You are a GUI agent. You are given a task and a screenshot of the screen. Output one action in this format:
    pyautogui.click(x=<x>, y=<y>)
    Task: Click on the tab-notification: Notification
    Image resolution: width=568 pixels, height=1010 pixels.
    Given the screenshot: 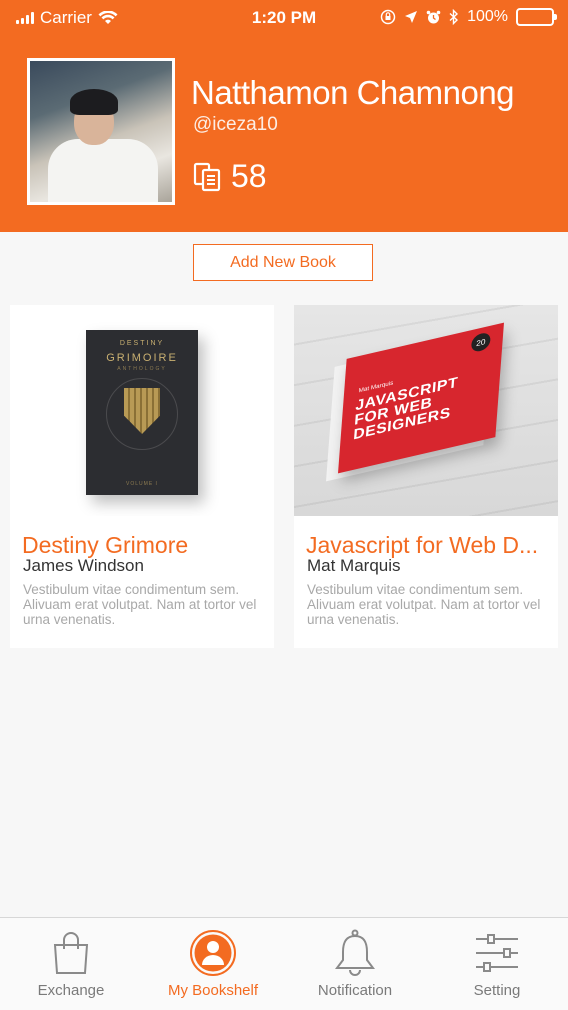 What is the action you would take?
    pyautogui.click(x=355, y=964)
    